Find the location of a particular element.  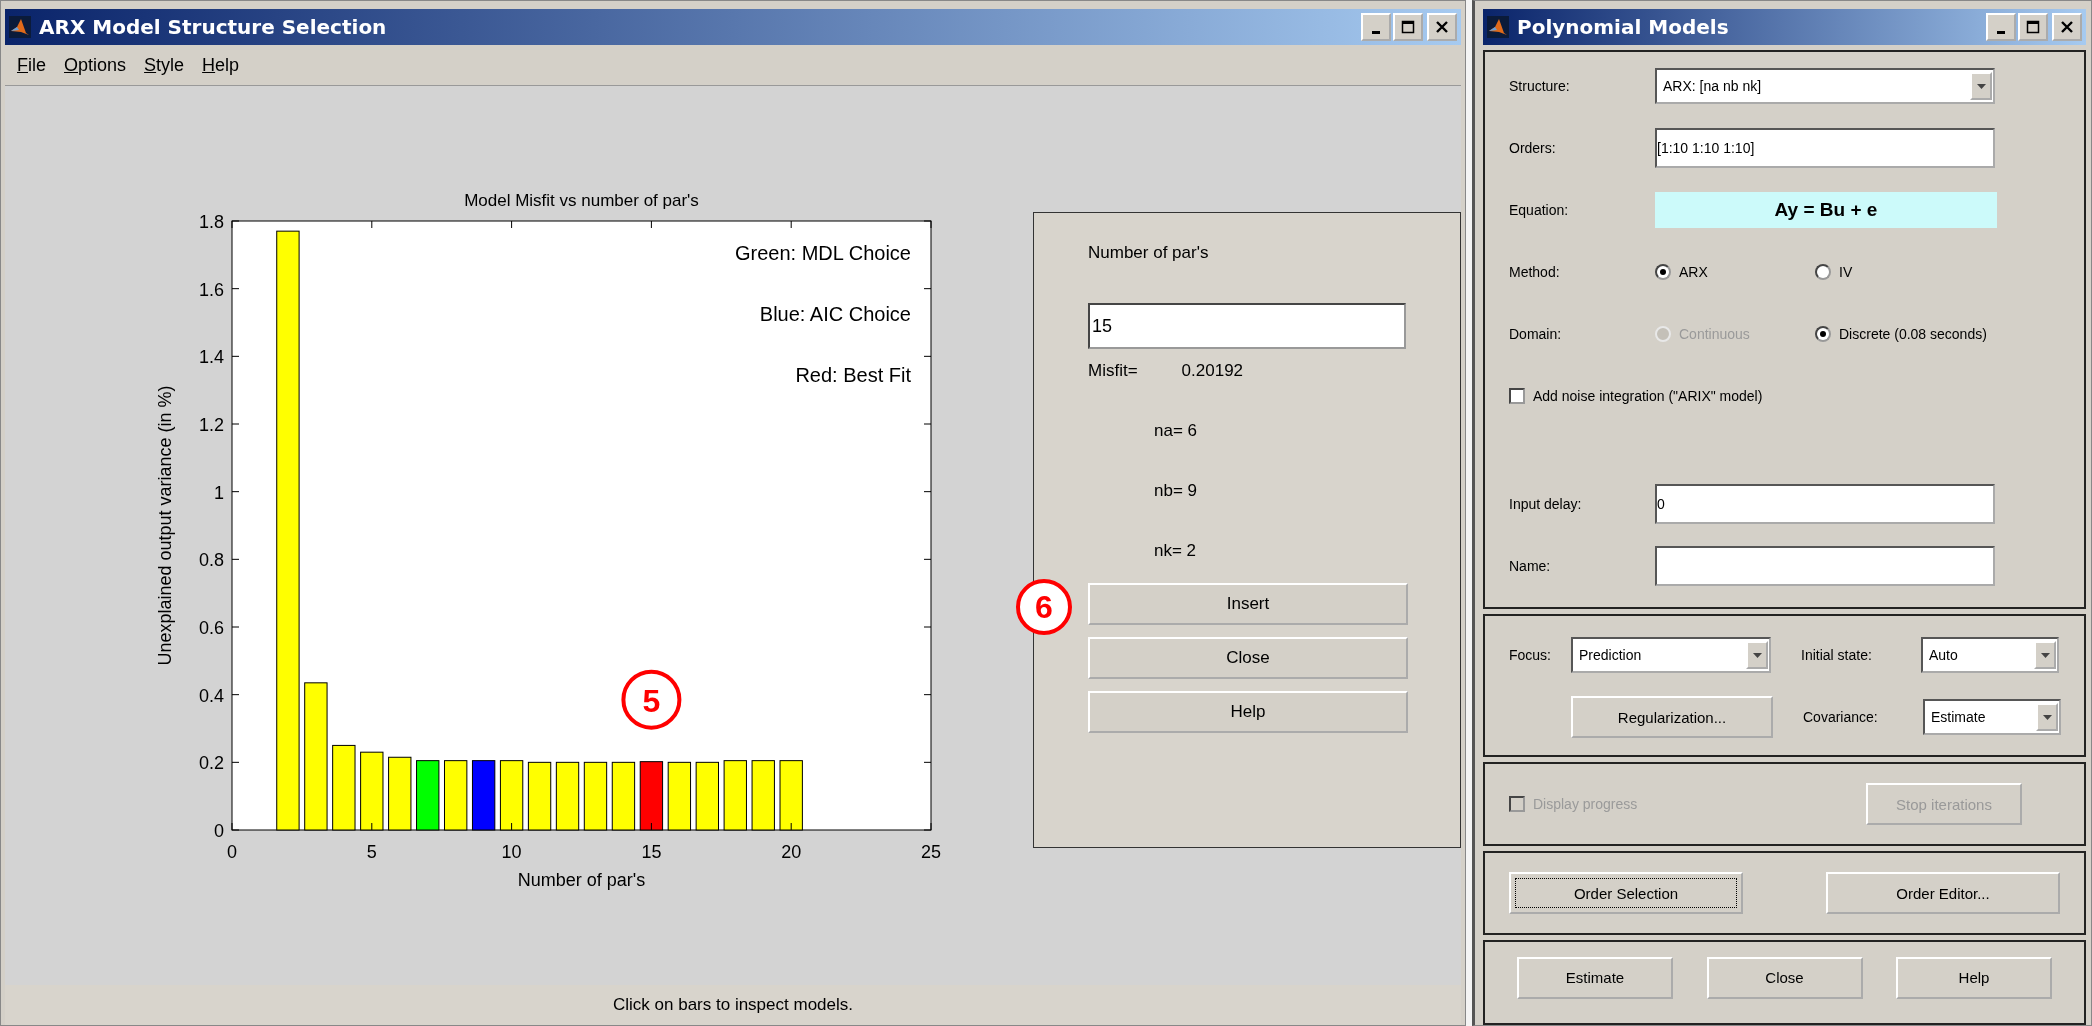

x-tick-label: 5 is located at coordinates (371, 852).